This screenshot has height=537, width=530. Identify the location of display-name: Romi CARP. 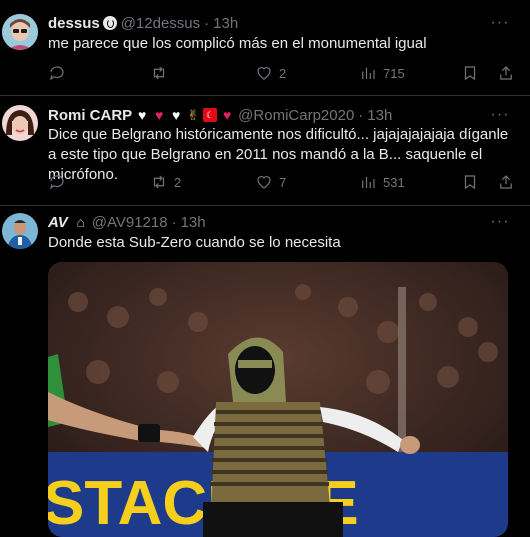
(90, 115).